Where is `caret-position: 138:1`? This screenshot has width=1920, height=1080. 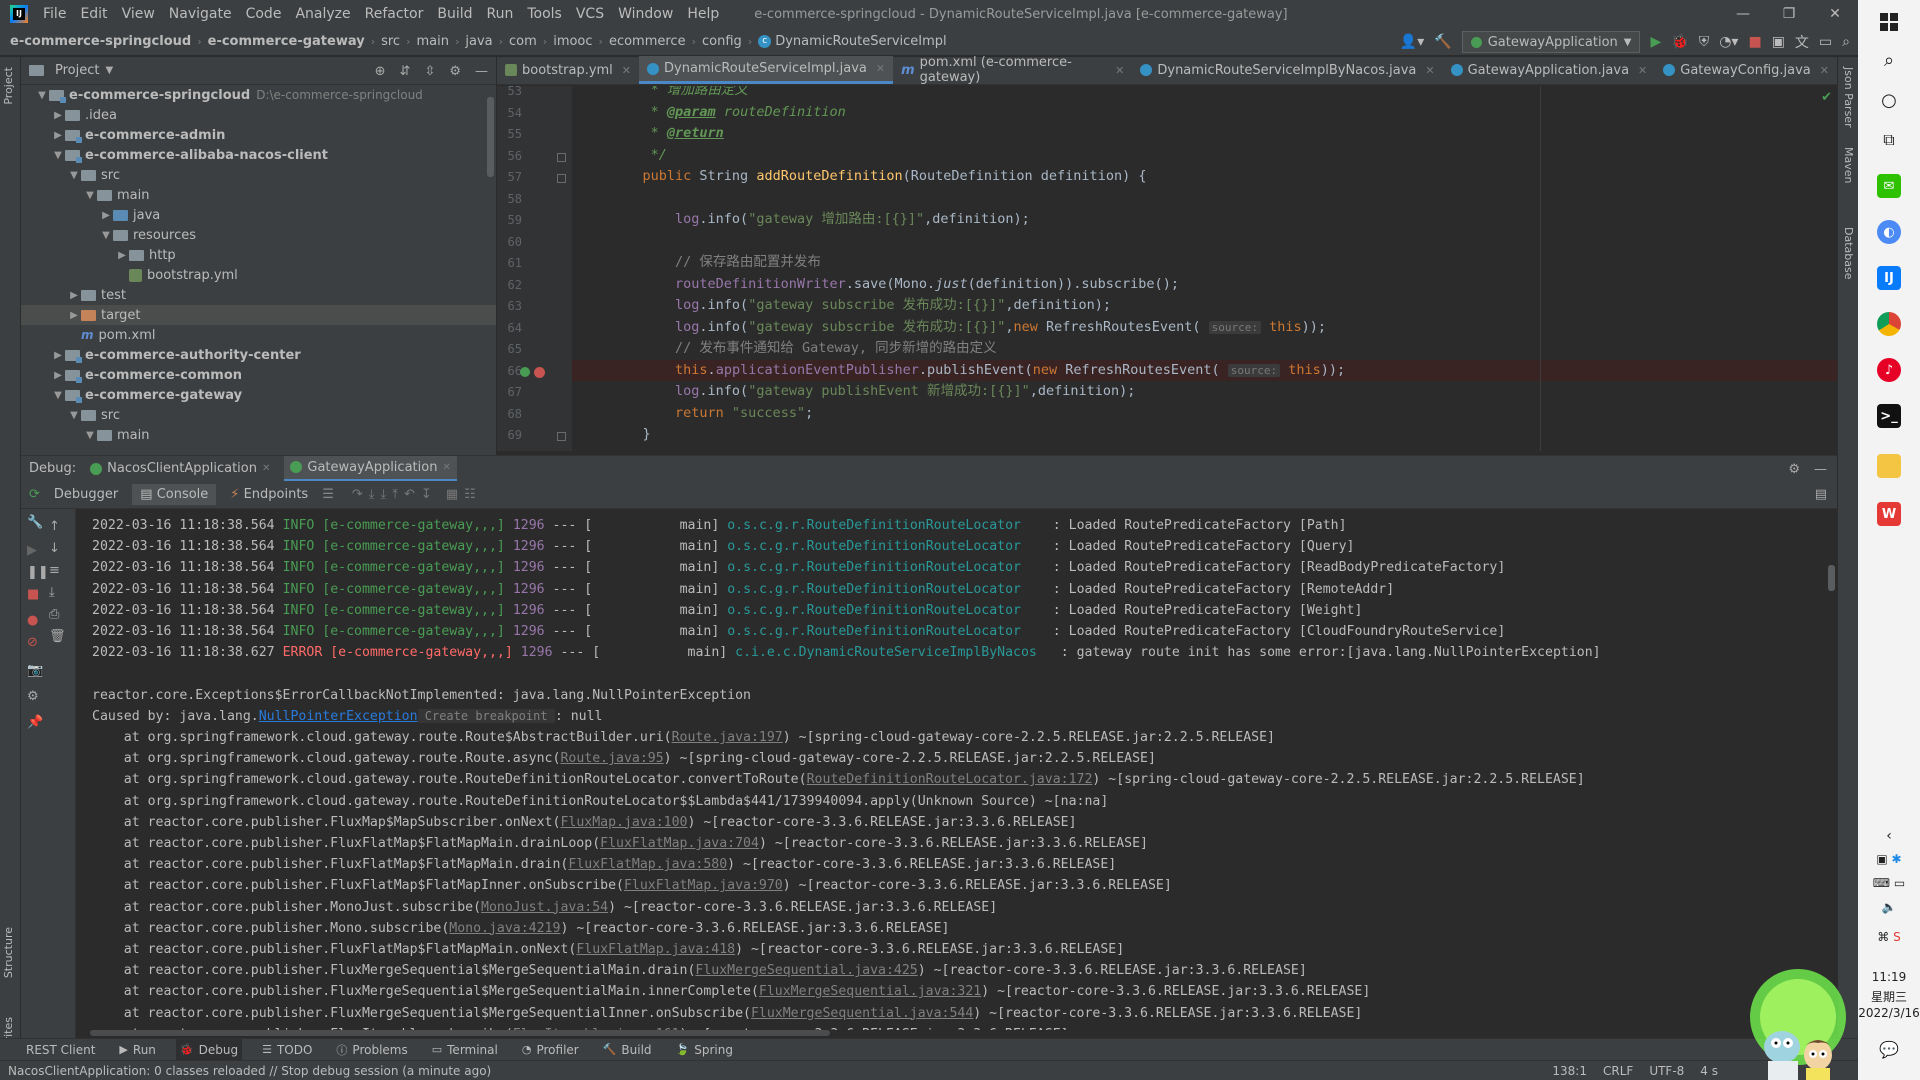
caret-position: 138:1 is located at coordinates (1569, 1071).